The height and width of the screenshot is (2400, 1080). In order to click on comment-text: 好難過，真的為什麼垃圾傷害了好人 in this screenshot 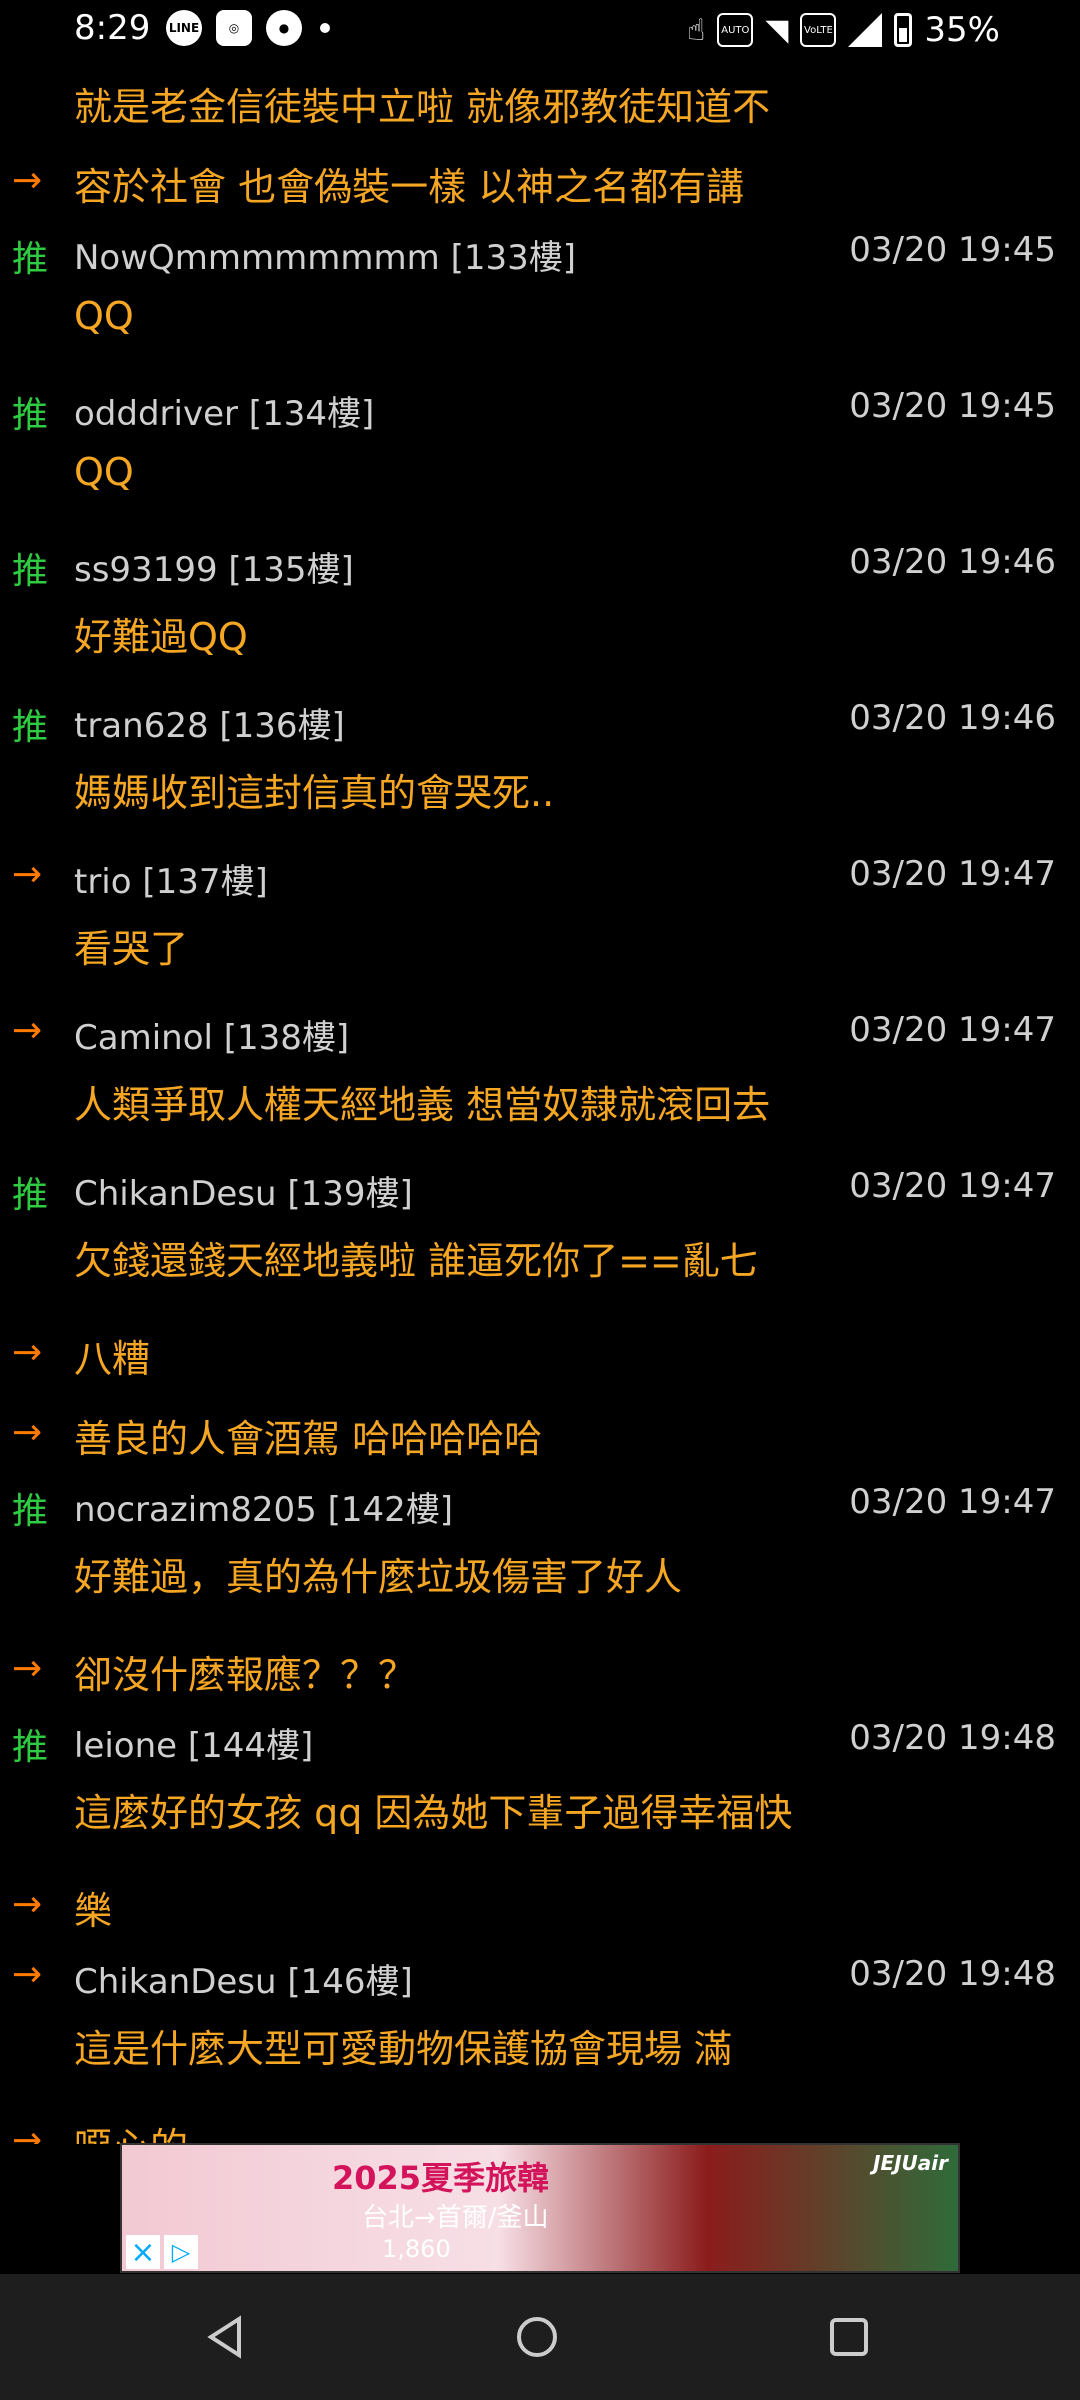, I will do `click(540, 1582)`.